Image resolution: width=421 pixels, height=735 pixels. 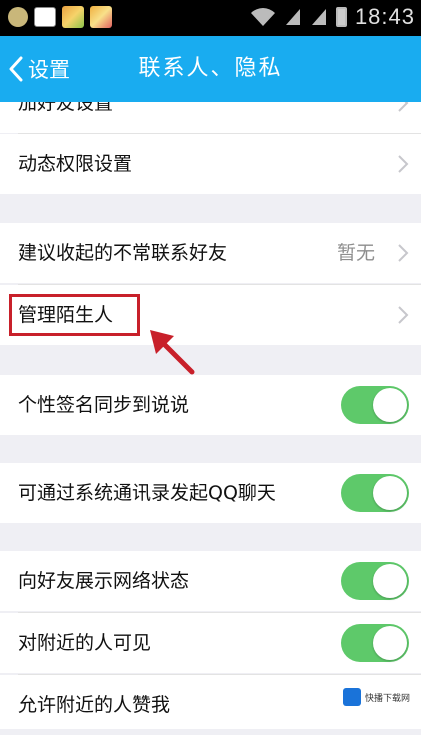 I want to click on list-item-visible-to-nearby: 对附近的人可见, so click(x=210, y=643).